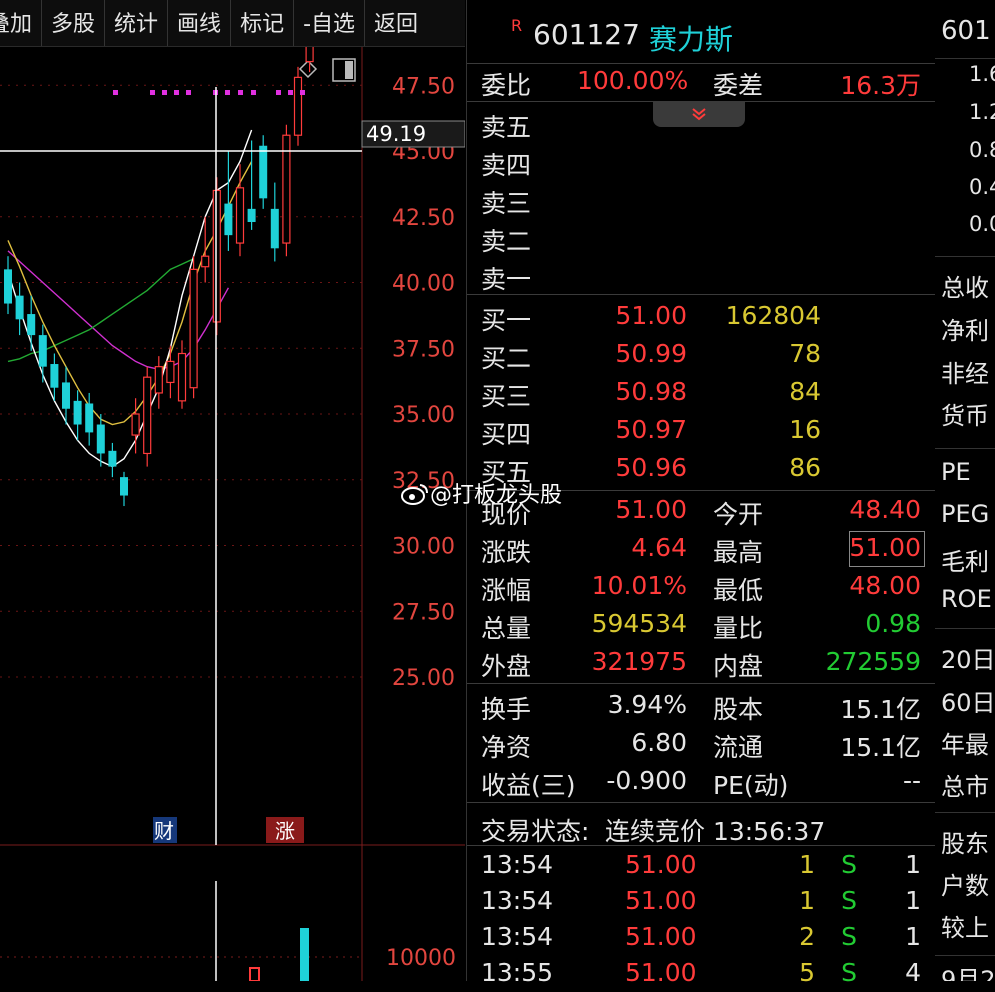  I want to click on stock-code: 601127, so click(586, 34).